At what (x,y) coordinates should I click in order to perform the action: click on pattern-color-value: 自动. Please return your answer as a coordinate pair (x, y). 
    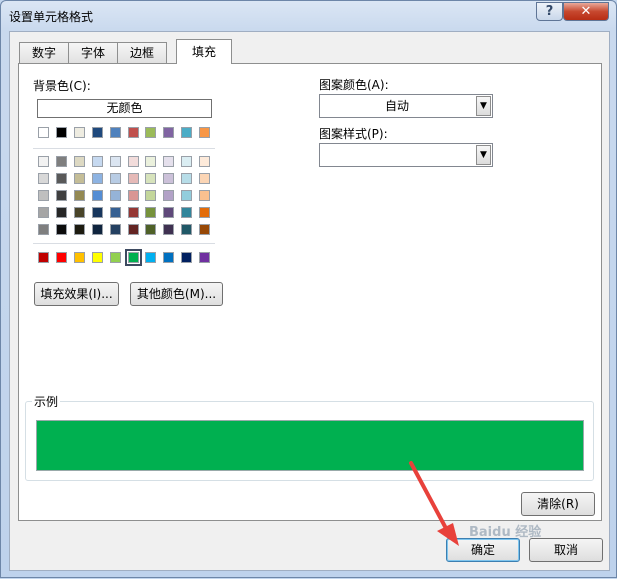
    Looking at the image, I should click on (396, 106).